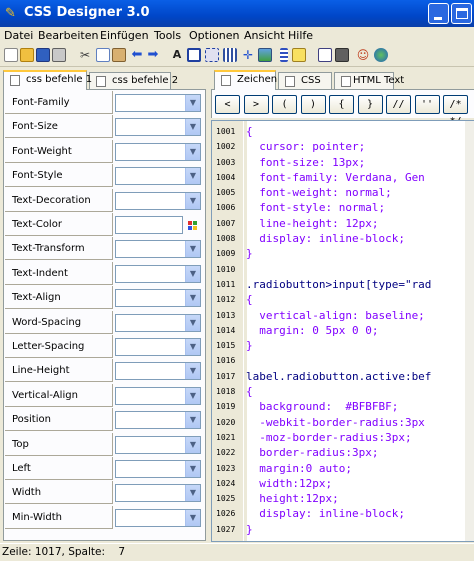 This screenshot has height=561, width=474. I want to click on line-number: 1007, so click(226, 223).